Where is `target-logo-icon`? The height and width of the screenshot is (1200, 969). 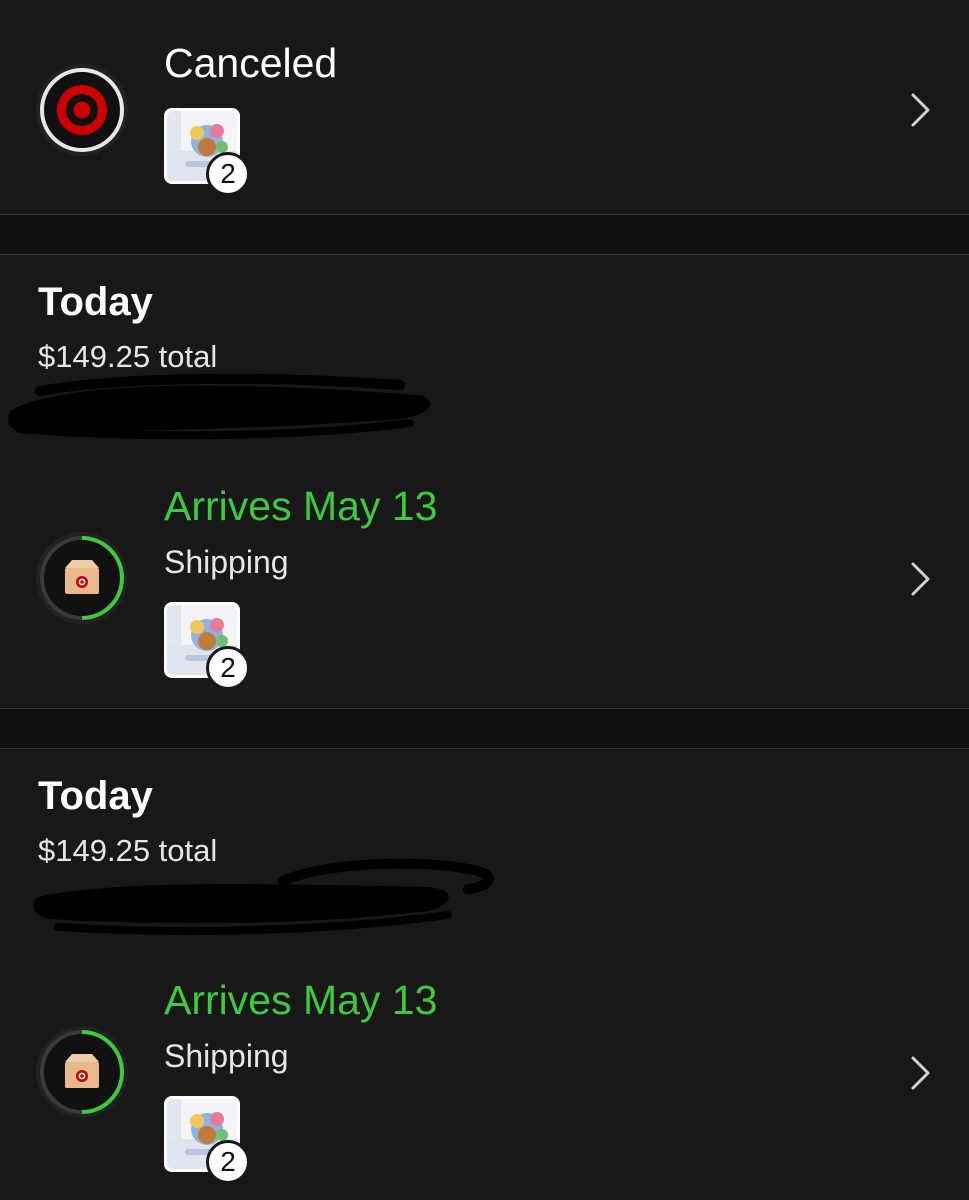
target-logo-icon is located at coordinates (82, 110).